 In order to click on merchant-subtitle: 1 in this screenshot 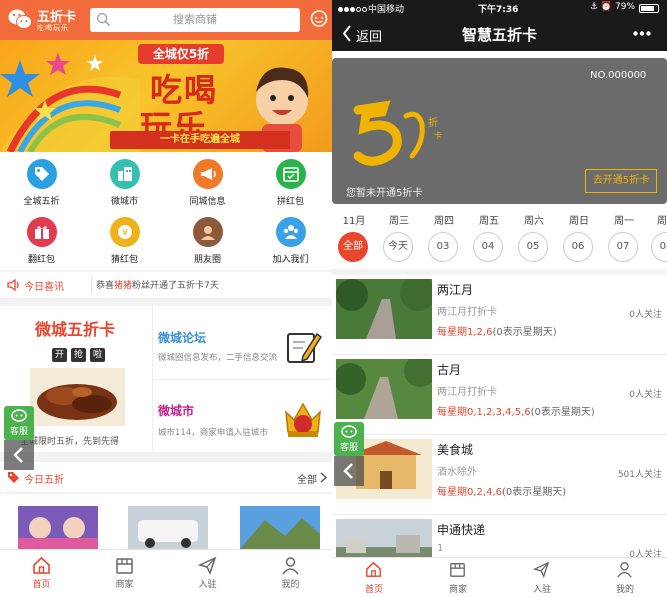, I will do `click(440, 548)`.